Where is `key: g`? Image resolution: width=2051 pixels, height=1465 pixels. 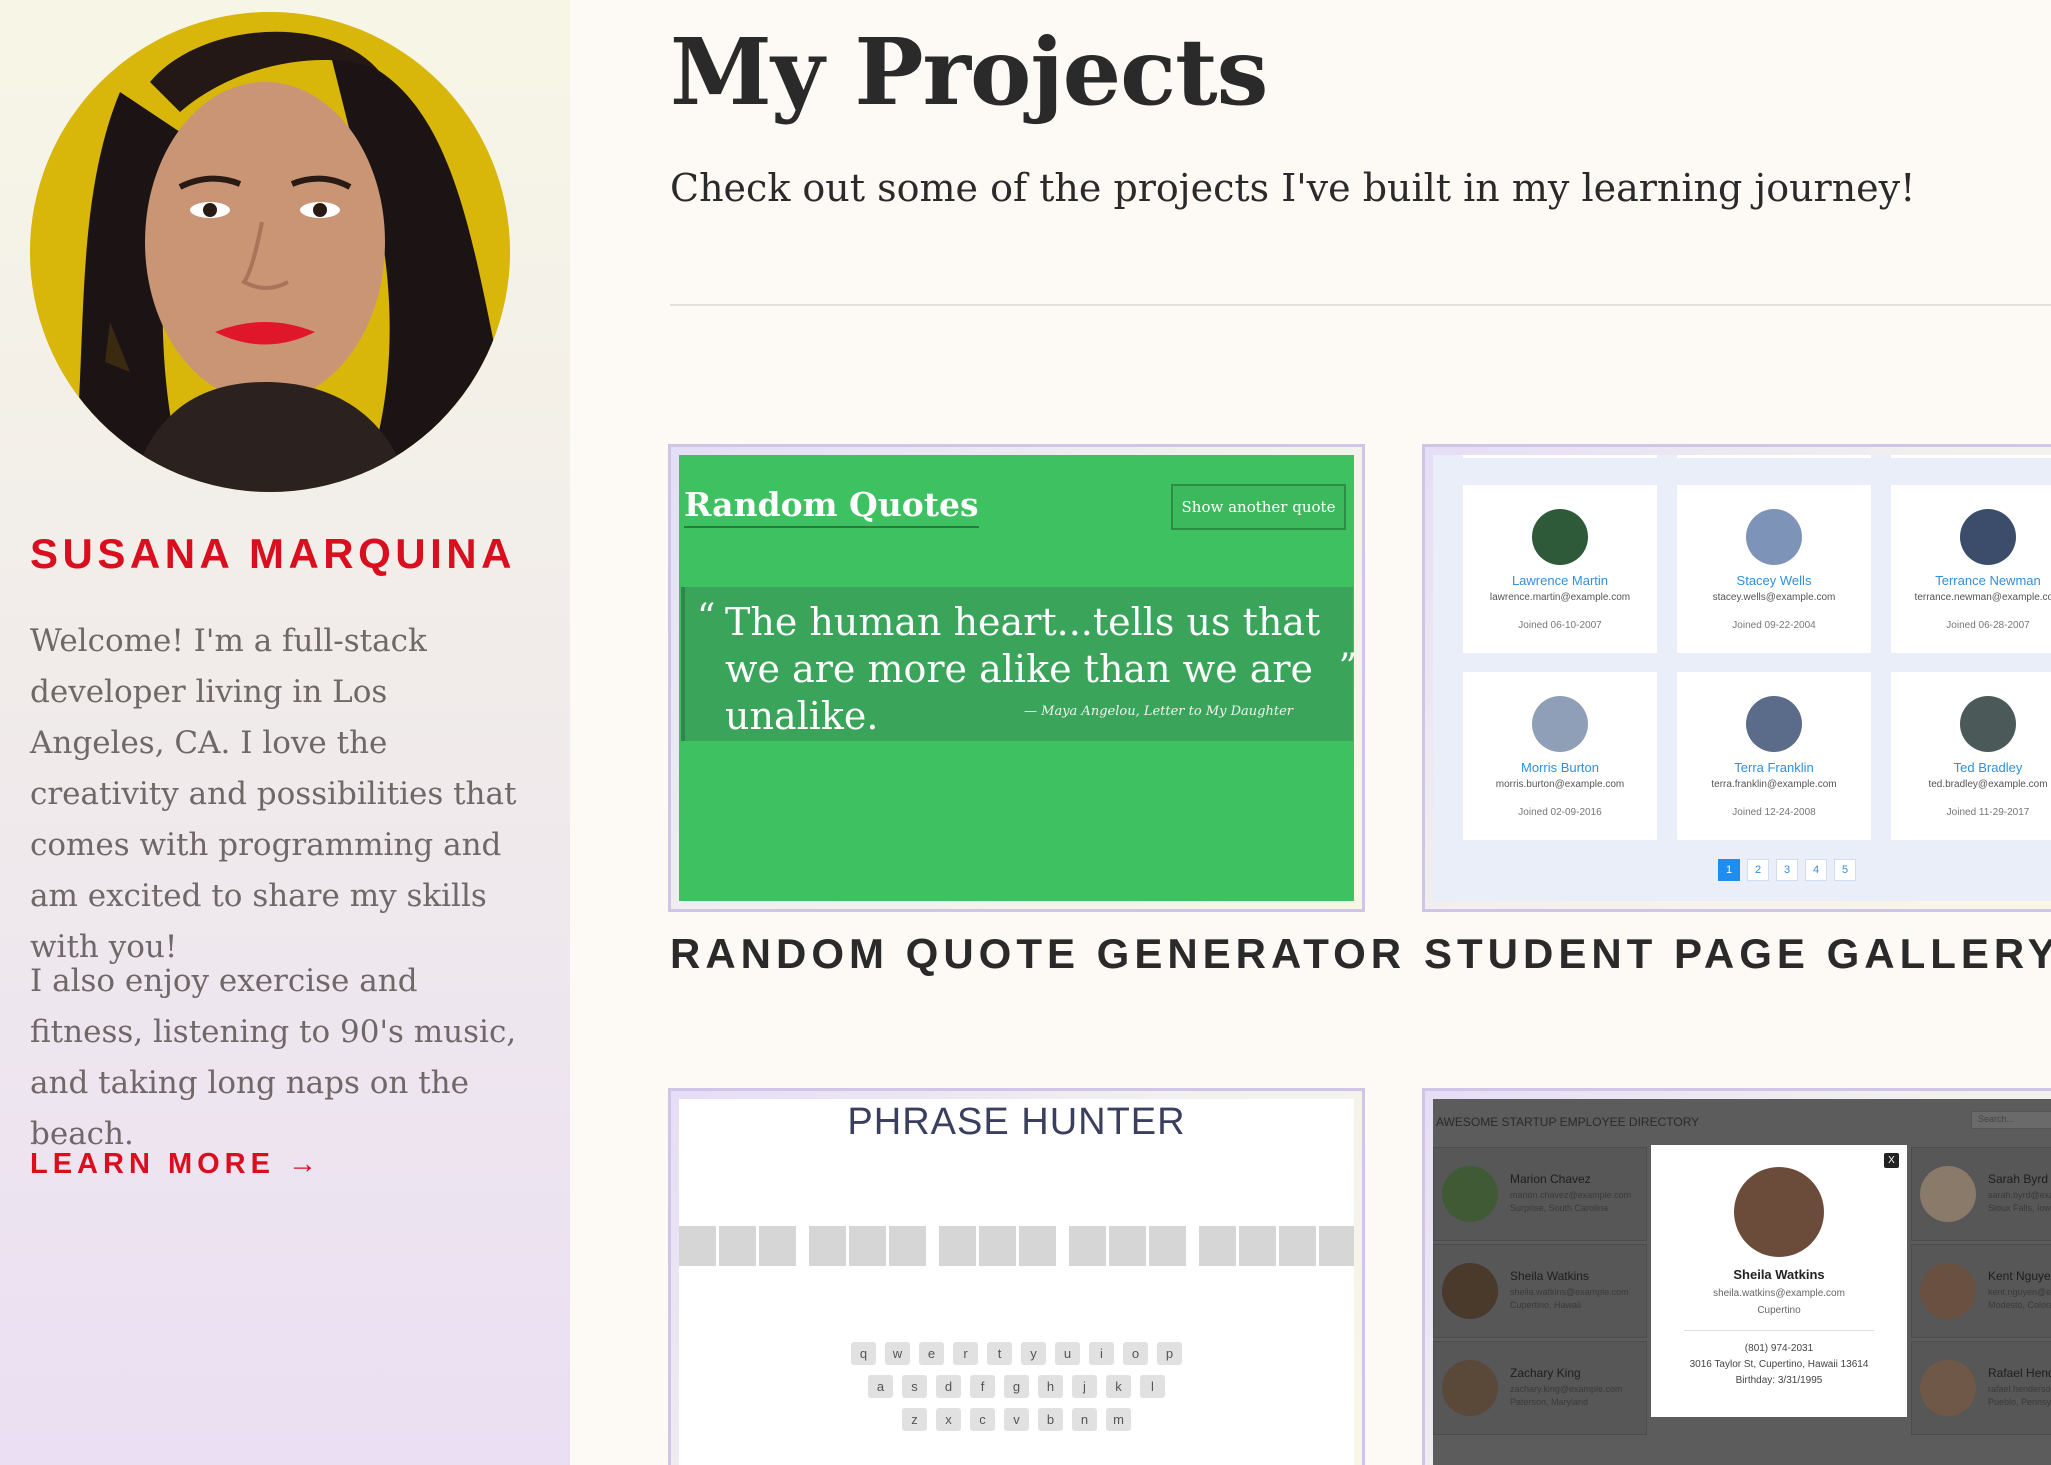 key: g is located at coordinates (1016, 1386).